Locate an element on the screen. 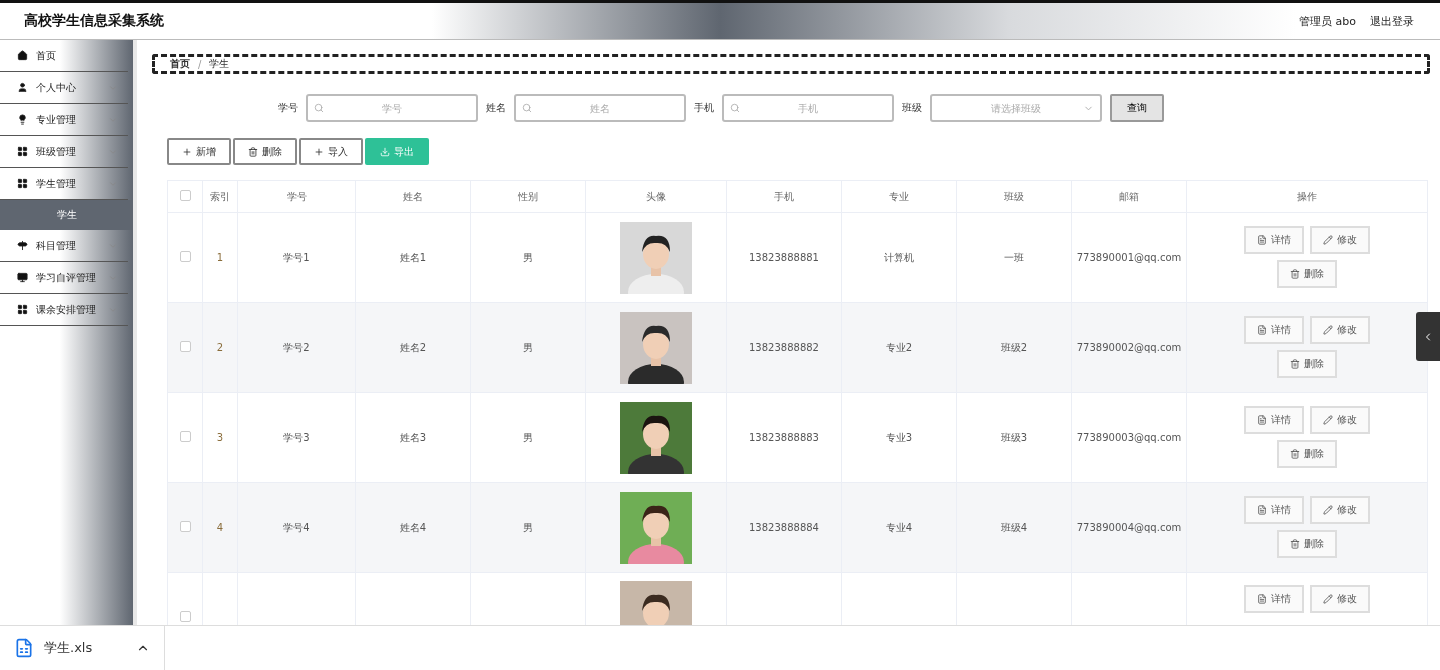  table-cell: 班级4 is located at coordinates (1014, 527).